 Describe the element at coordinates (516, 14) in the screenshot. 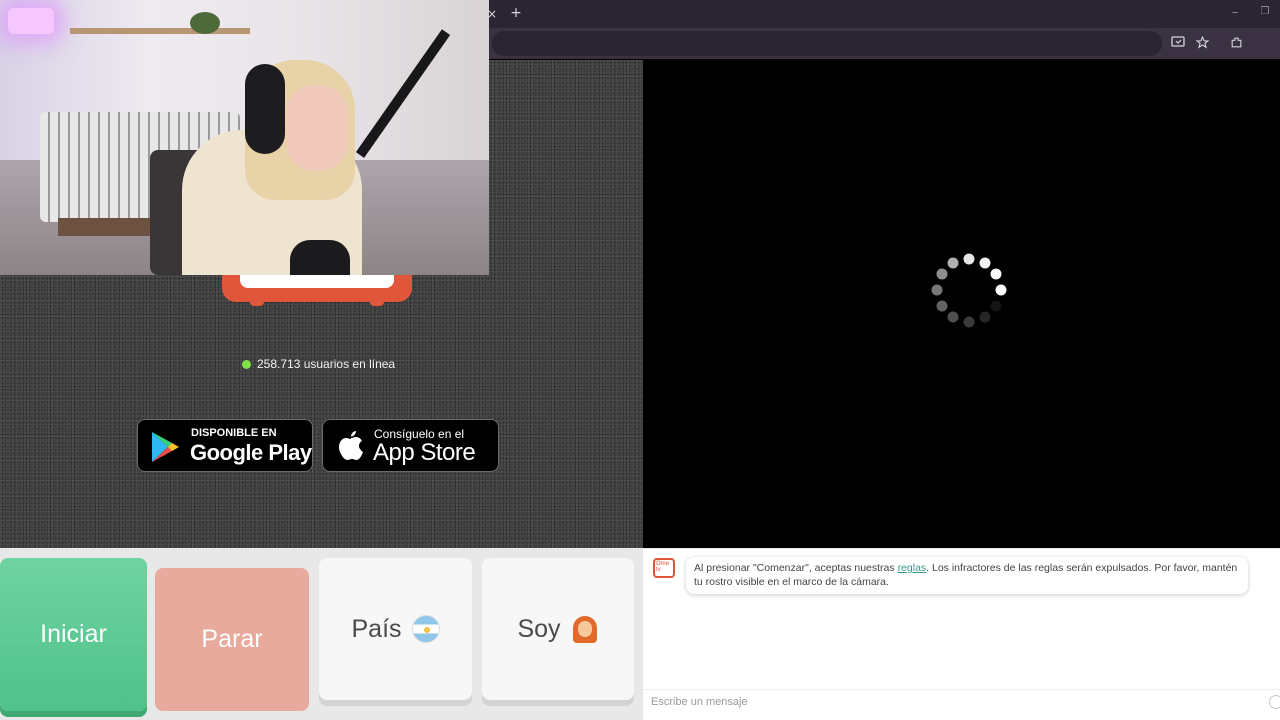

I see `new-tab-icon: +` at that location.